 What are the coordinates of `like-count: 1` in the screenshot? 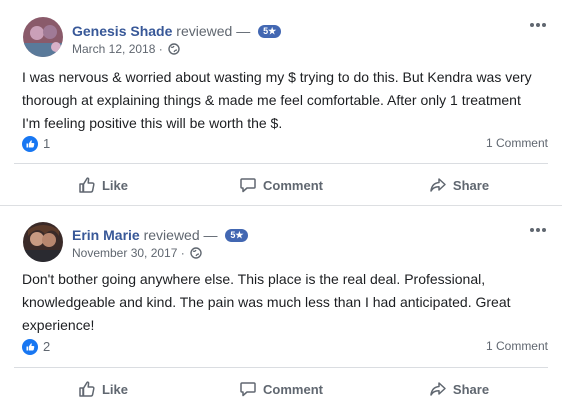 It's located at (46, 143).